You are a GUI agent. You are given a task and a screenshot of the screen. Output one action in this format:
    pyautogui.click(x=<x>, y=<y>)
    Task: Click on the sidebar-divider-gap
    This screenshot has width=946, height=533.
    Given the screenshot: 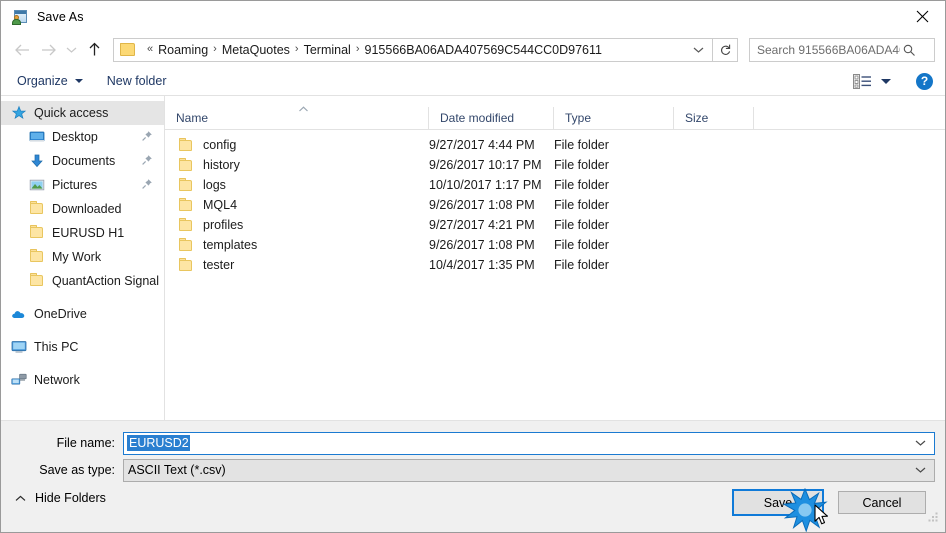 What is the action you would take?
    pyautogui.click(x=82, y=297)
    